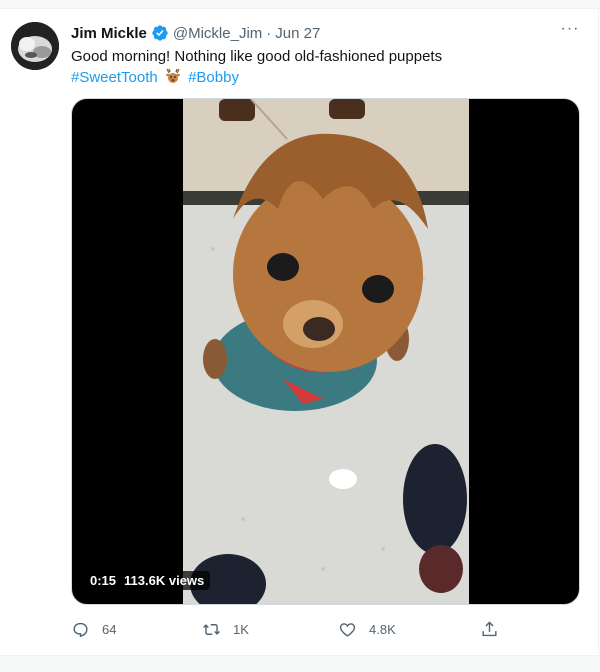 This screenshot has height=672, width=600. Describe the element at coordinates (160, 33) in the screenshot. I see `verified-badge-icon` at that location.